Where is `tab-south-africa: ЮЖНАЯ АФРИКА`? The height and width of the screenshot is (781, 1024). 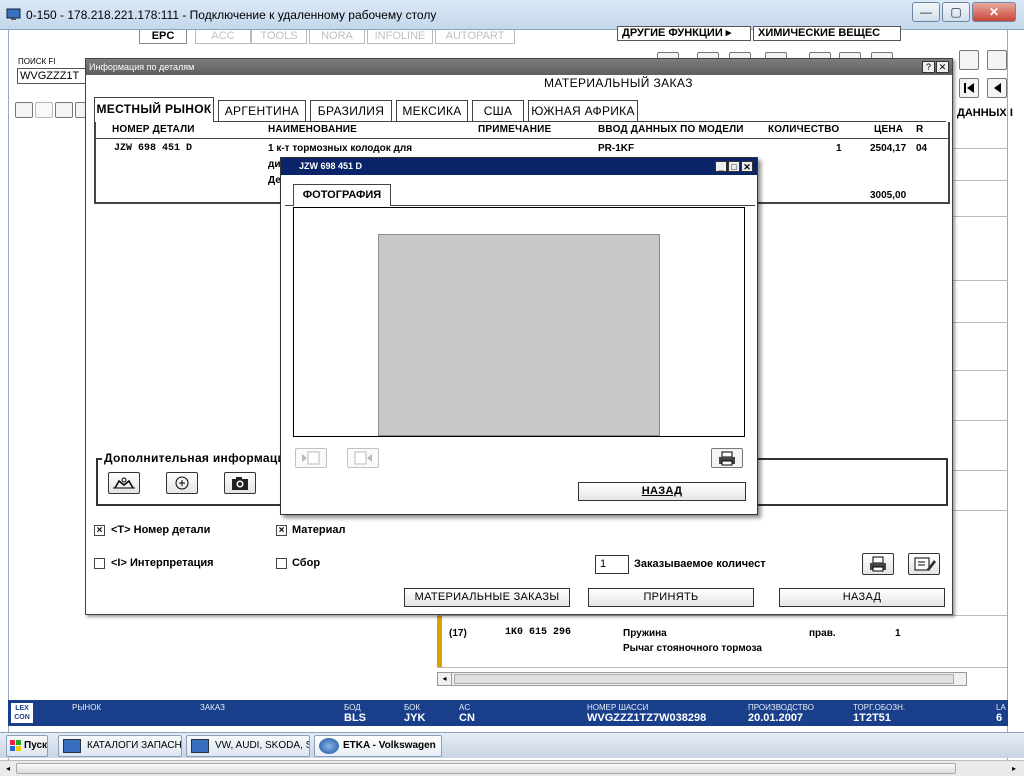
tab-south-africa: ЮЖНАЯ АФРИКА is located at coordinates (583, 110).